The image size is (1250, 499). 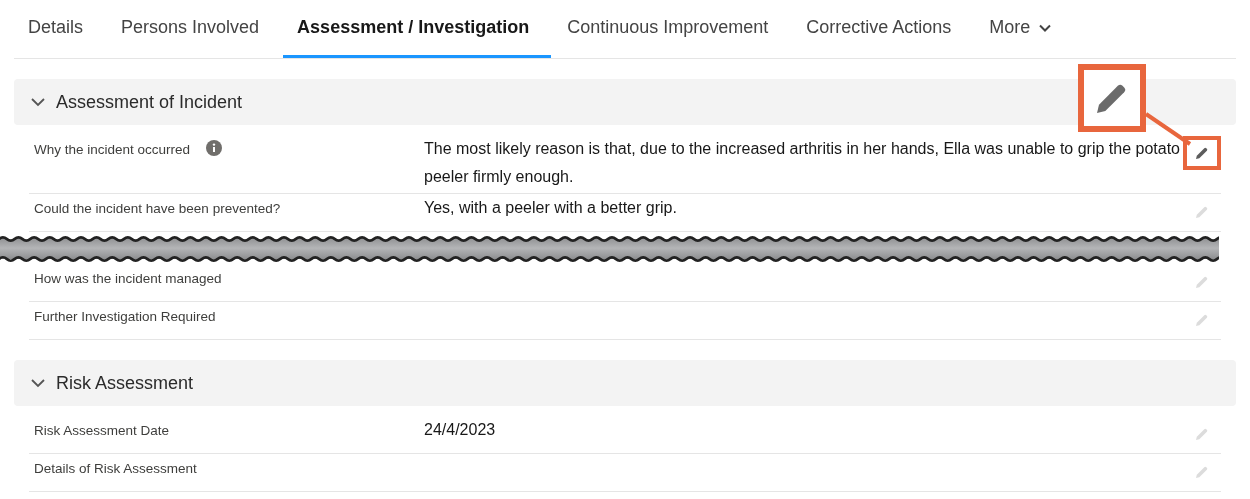 I want to click on info-icon, so click(x=214, y=148).